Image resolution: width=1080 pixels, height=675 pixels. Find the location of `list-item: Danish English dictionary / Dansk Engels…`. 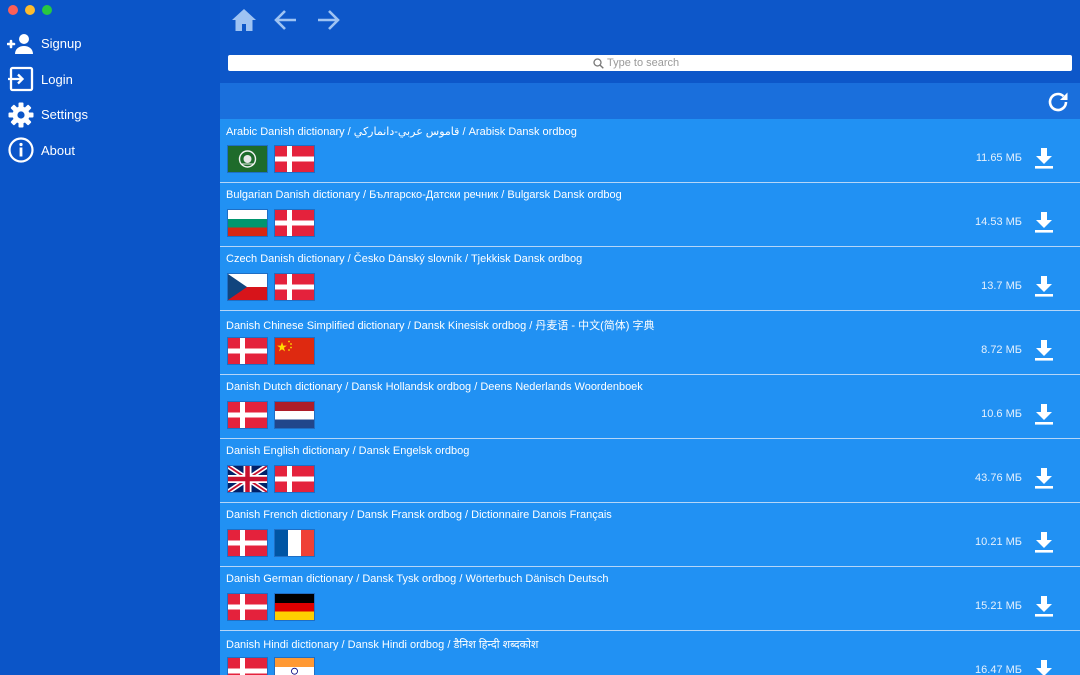

list-item: Danish English dictionary / Dansk Engels… is located at coordinates (650, 471).